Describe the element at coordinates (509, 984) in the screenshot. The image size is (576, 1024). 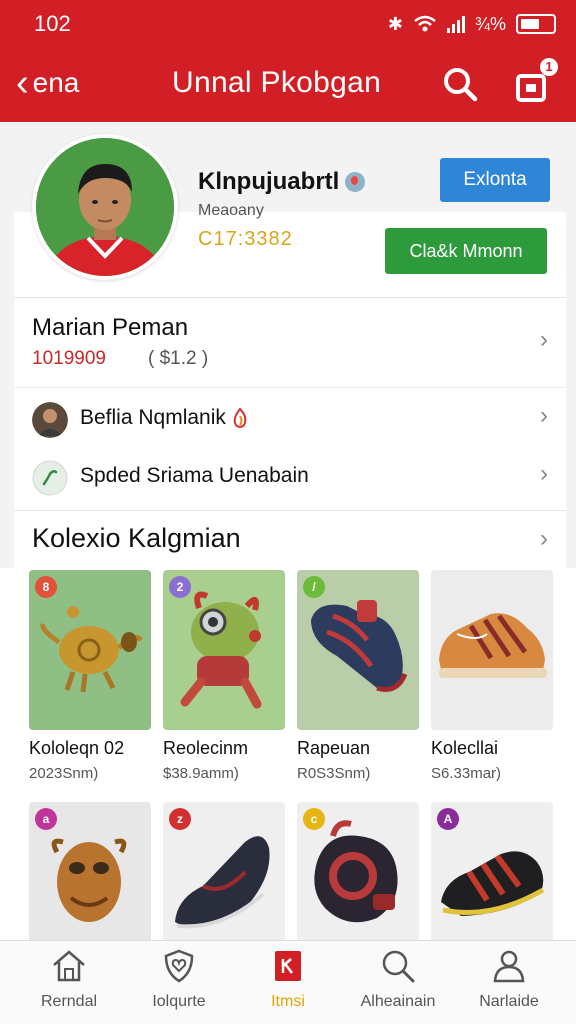
I see `nav-item-profile: Narlaide` at that location.